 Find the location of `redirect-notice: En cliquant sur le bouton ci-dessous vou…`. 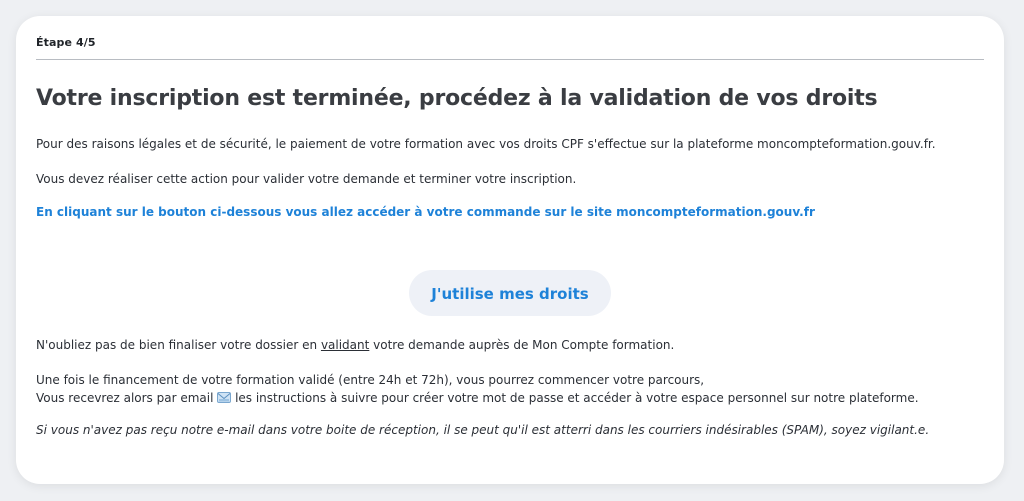

redirect-notice: En cliquant sur le bouton ci-dessous vou… is located at coordinates (425, 212).